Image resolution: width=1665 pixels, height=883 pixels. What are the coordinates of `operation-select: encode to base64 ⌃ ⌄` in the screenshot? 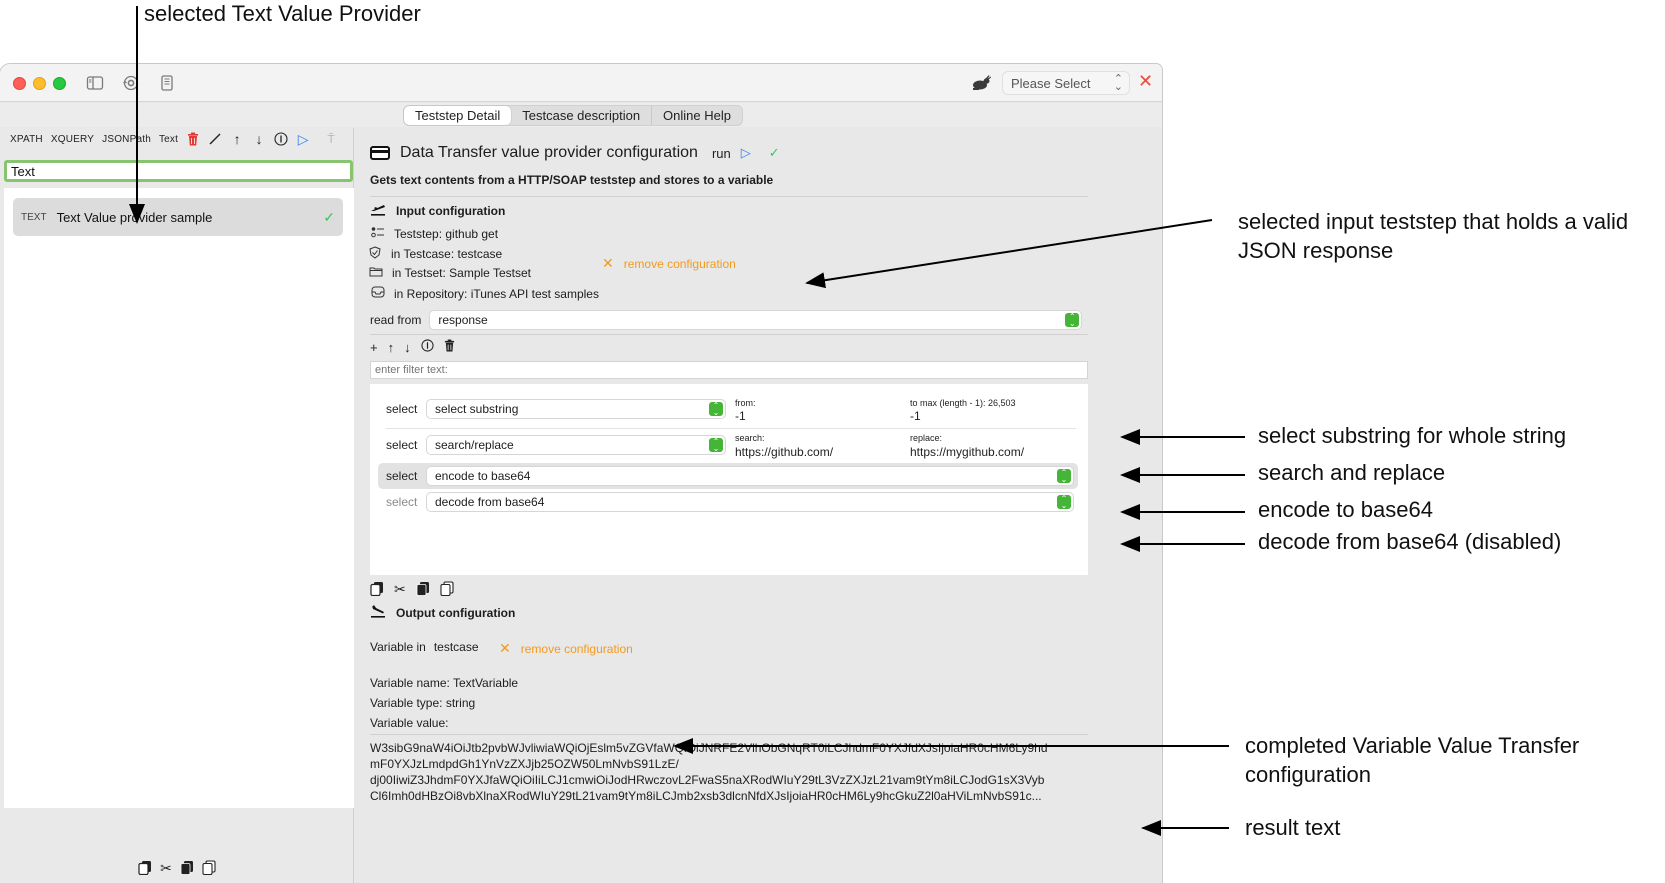 It's located at (750, 476).